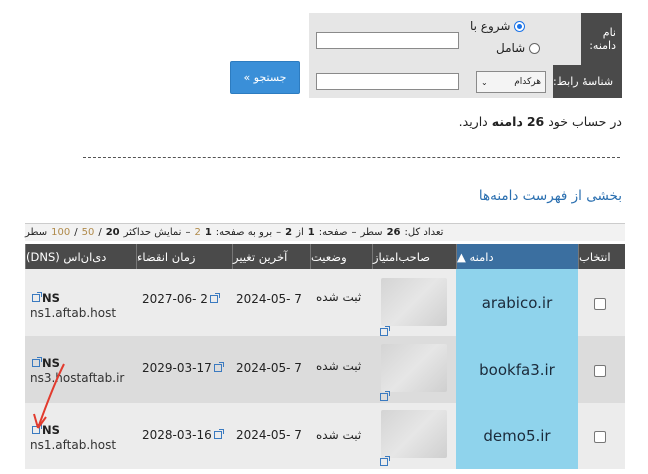  What do you see at coordinates (517, 302) in the screenshot?
I see `domain-cell: arabico.ir` at bounding box center [517, 302].